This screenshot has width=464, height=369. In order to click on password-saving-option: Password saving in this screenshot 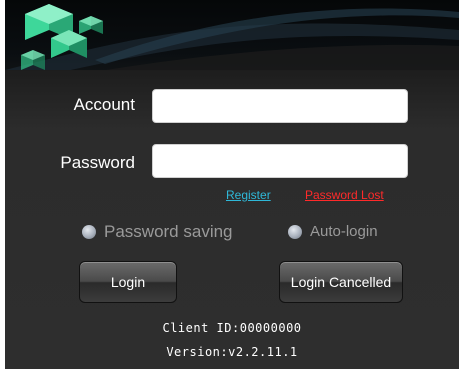, I will do `click(157, 232)`.